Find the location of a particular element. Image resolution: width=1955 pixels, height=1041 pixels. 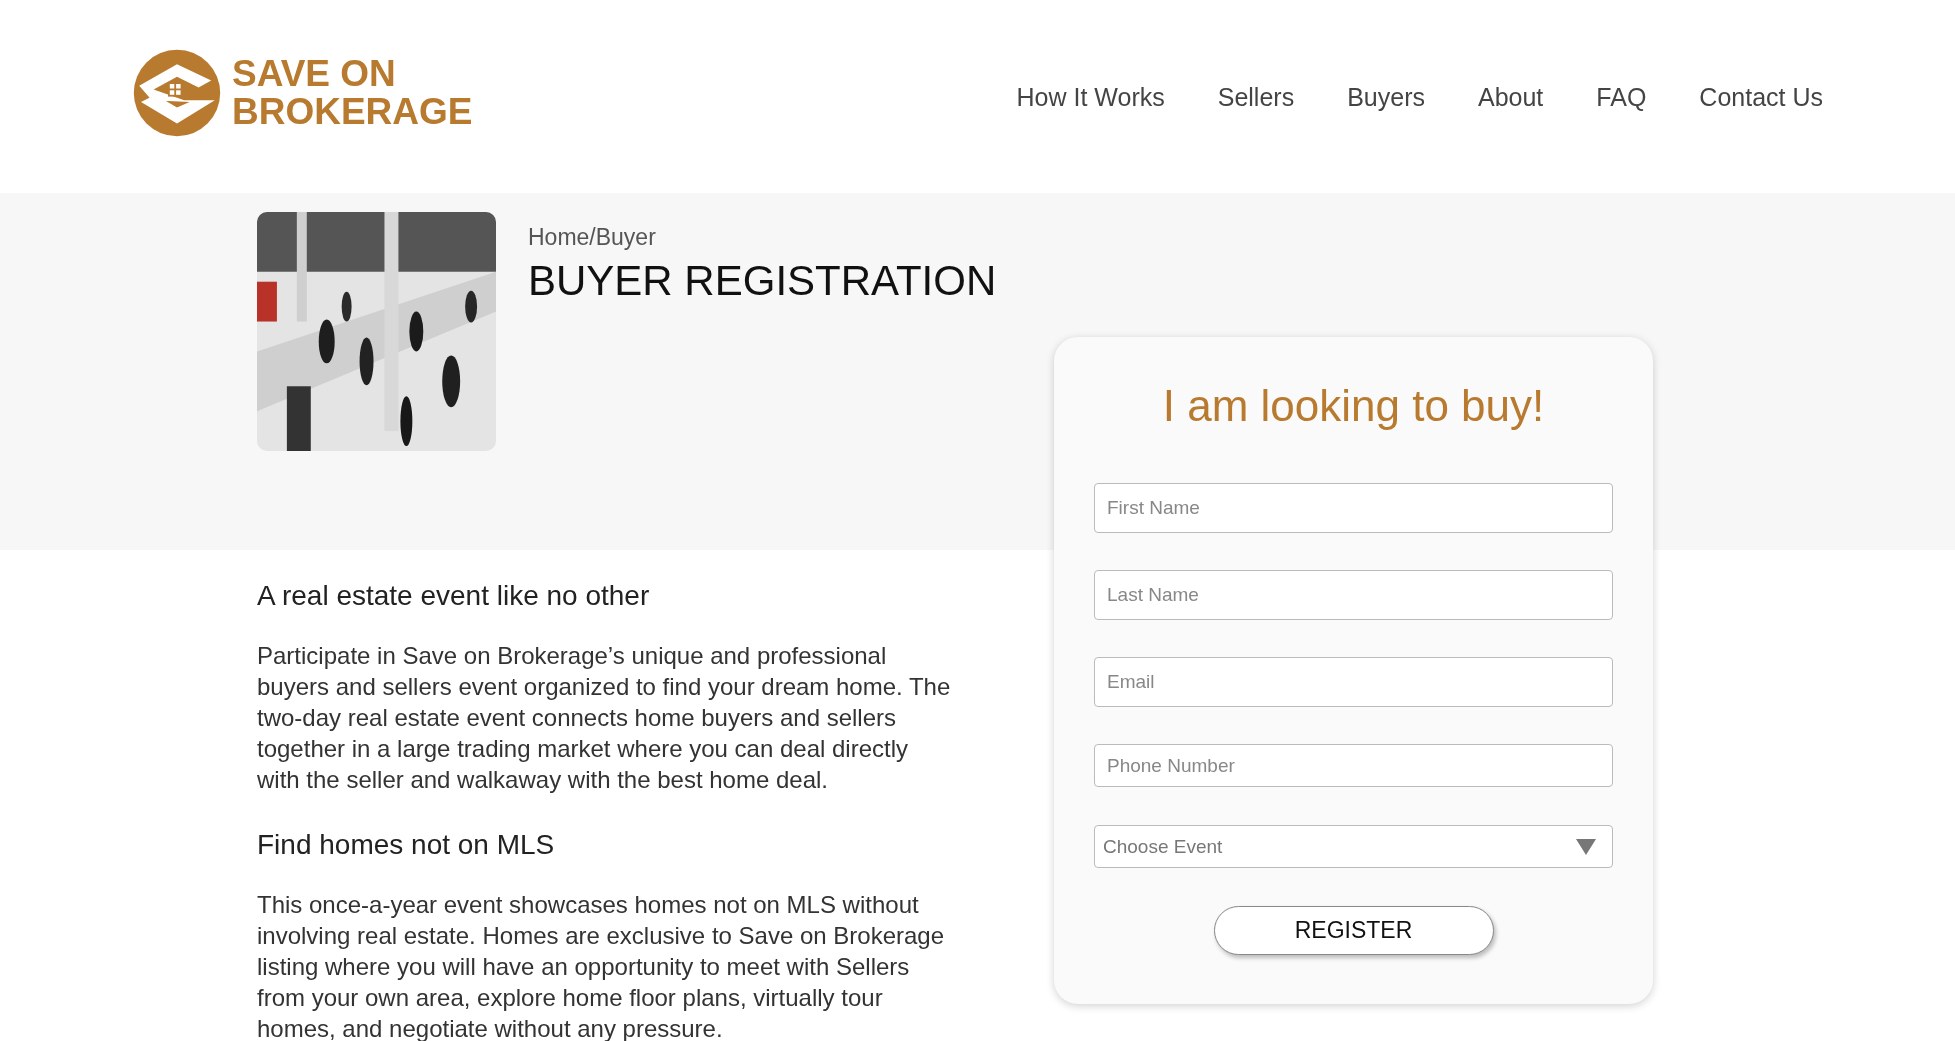

input-field: Last Name is located at coordinates (1353, 595).